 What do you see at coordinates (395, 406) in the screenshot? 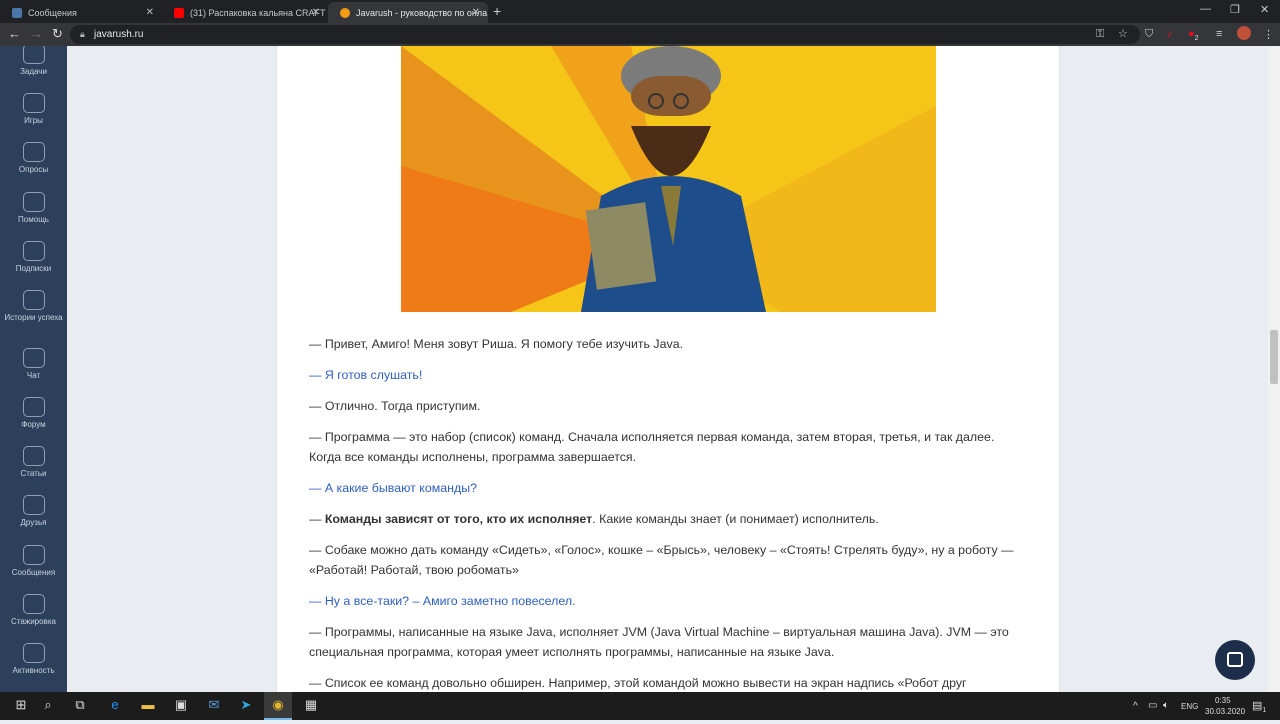
I see `dialog-line: — Отлично. Тогда приступим.` at bounding box center [395, 406].